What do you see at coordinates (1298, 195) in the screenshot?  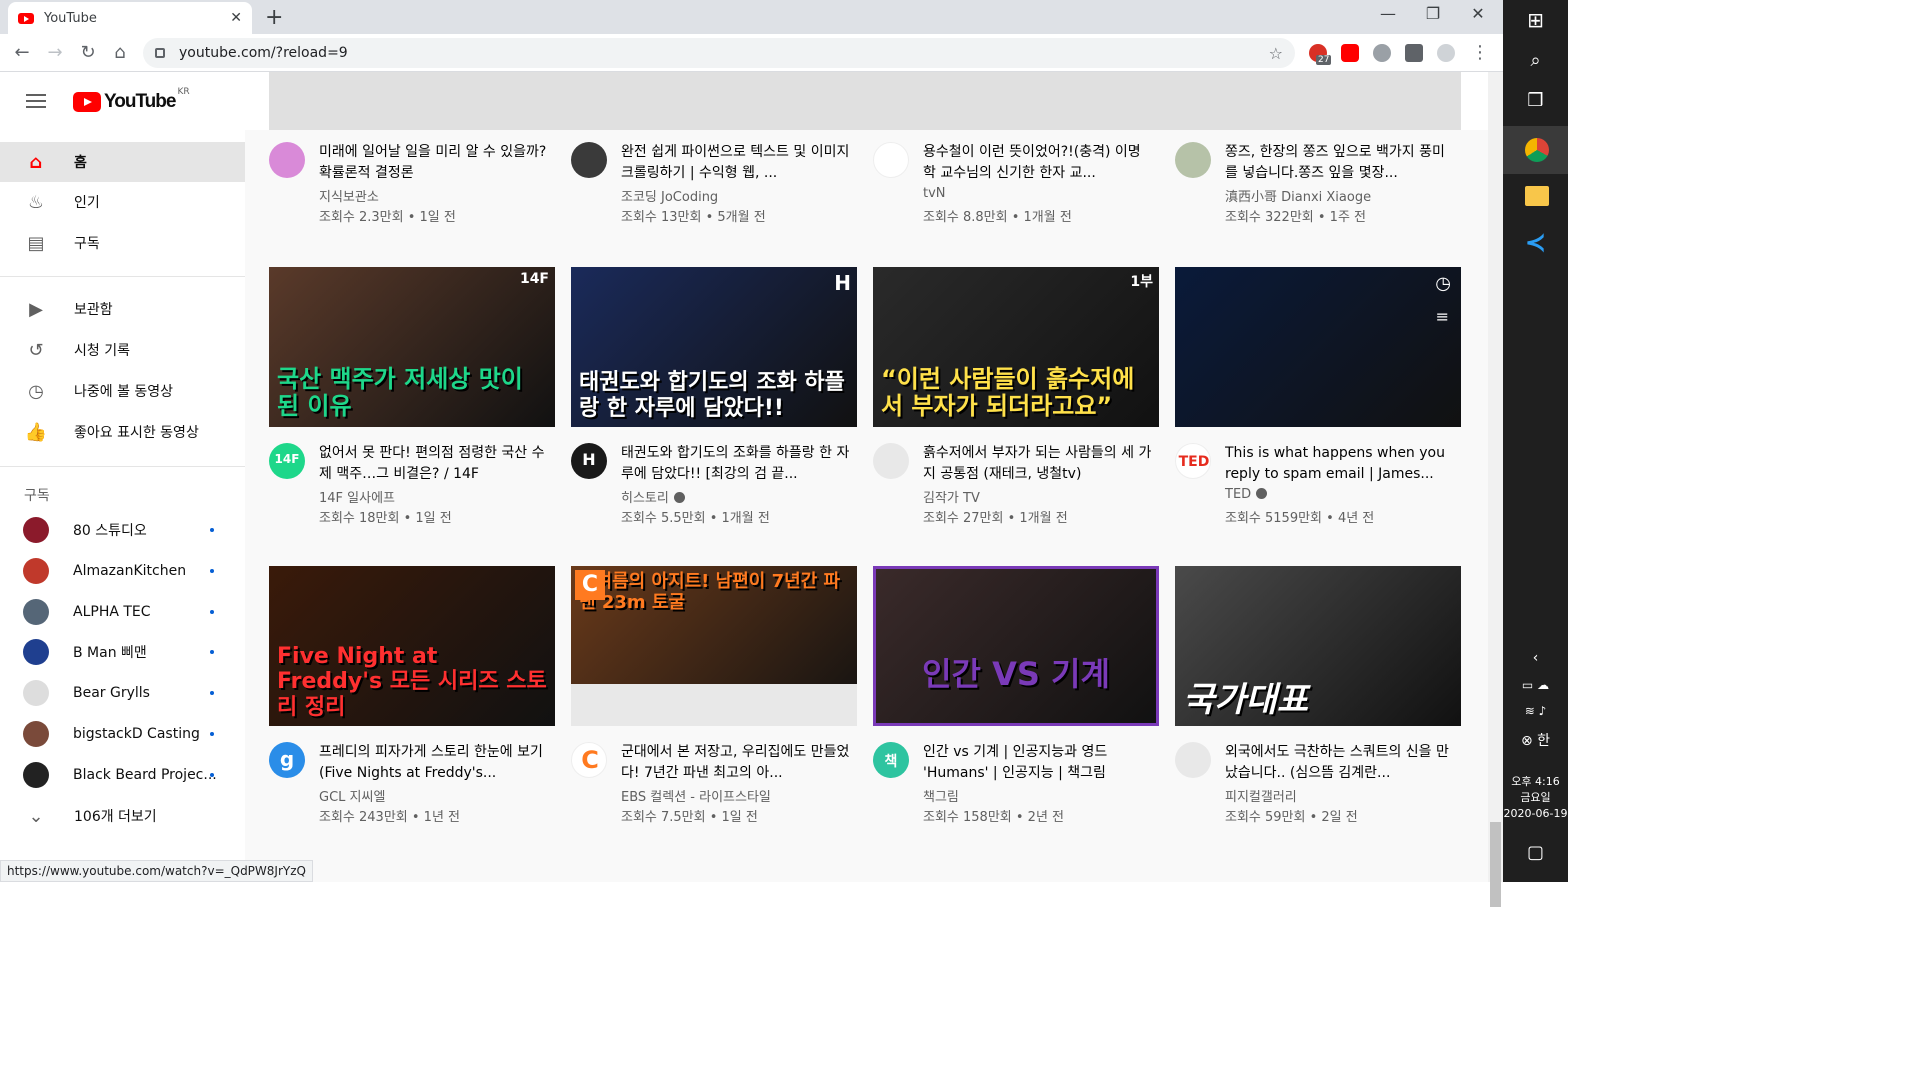 I see `channel-name: 滇西小哥 Dianxi Xiaoge` at bounding box center [1298, 195].